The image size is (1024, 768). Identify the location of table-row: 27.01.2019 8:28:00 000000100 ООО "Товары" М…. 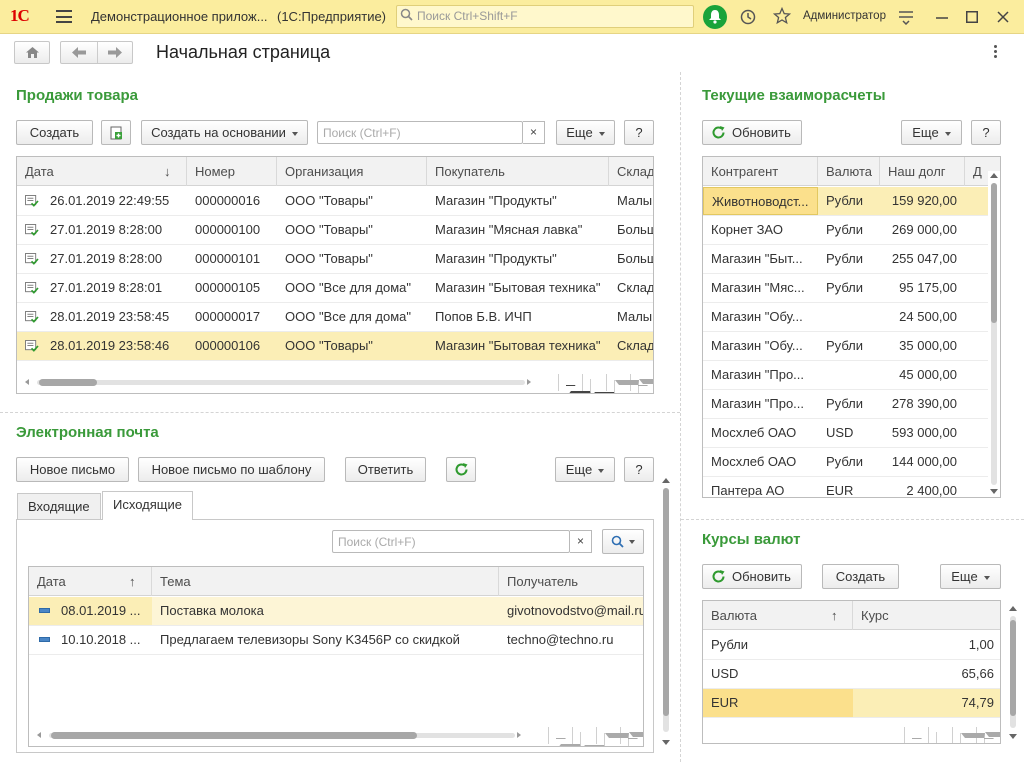
(335, 230).